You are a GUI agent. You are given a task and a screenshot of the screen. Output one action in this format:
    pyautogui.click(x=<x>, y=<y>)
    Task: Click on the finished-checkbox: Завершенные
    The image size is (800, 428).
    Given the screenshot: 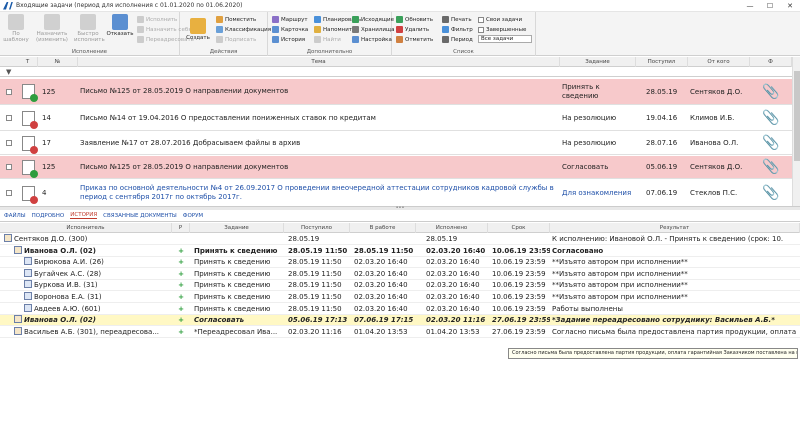 What is the action you would take?
    pyautogui.click(x=502, y=29)
    